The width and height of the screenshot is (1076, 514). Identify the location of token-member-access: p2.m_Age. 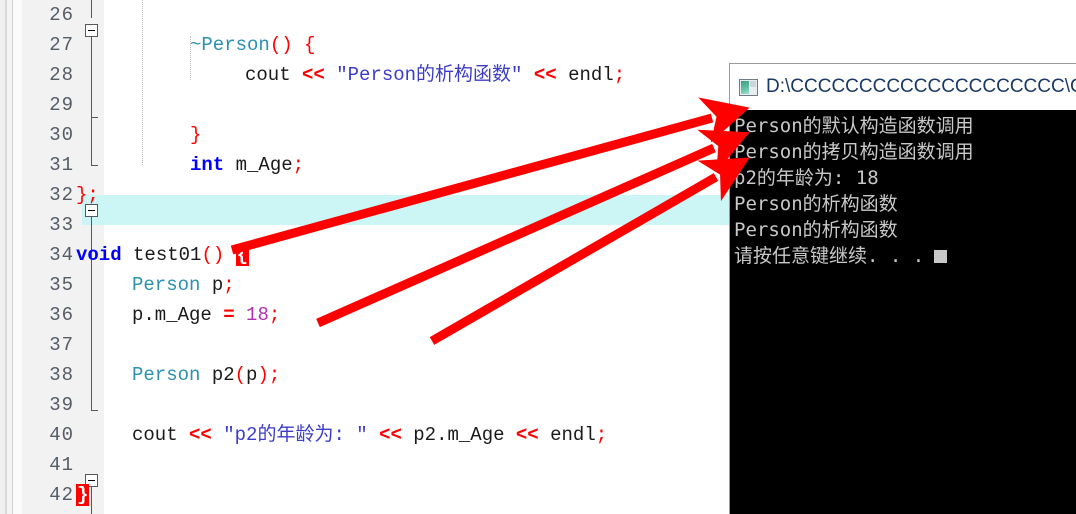
(459, 435).